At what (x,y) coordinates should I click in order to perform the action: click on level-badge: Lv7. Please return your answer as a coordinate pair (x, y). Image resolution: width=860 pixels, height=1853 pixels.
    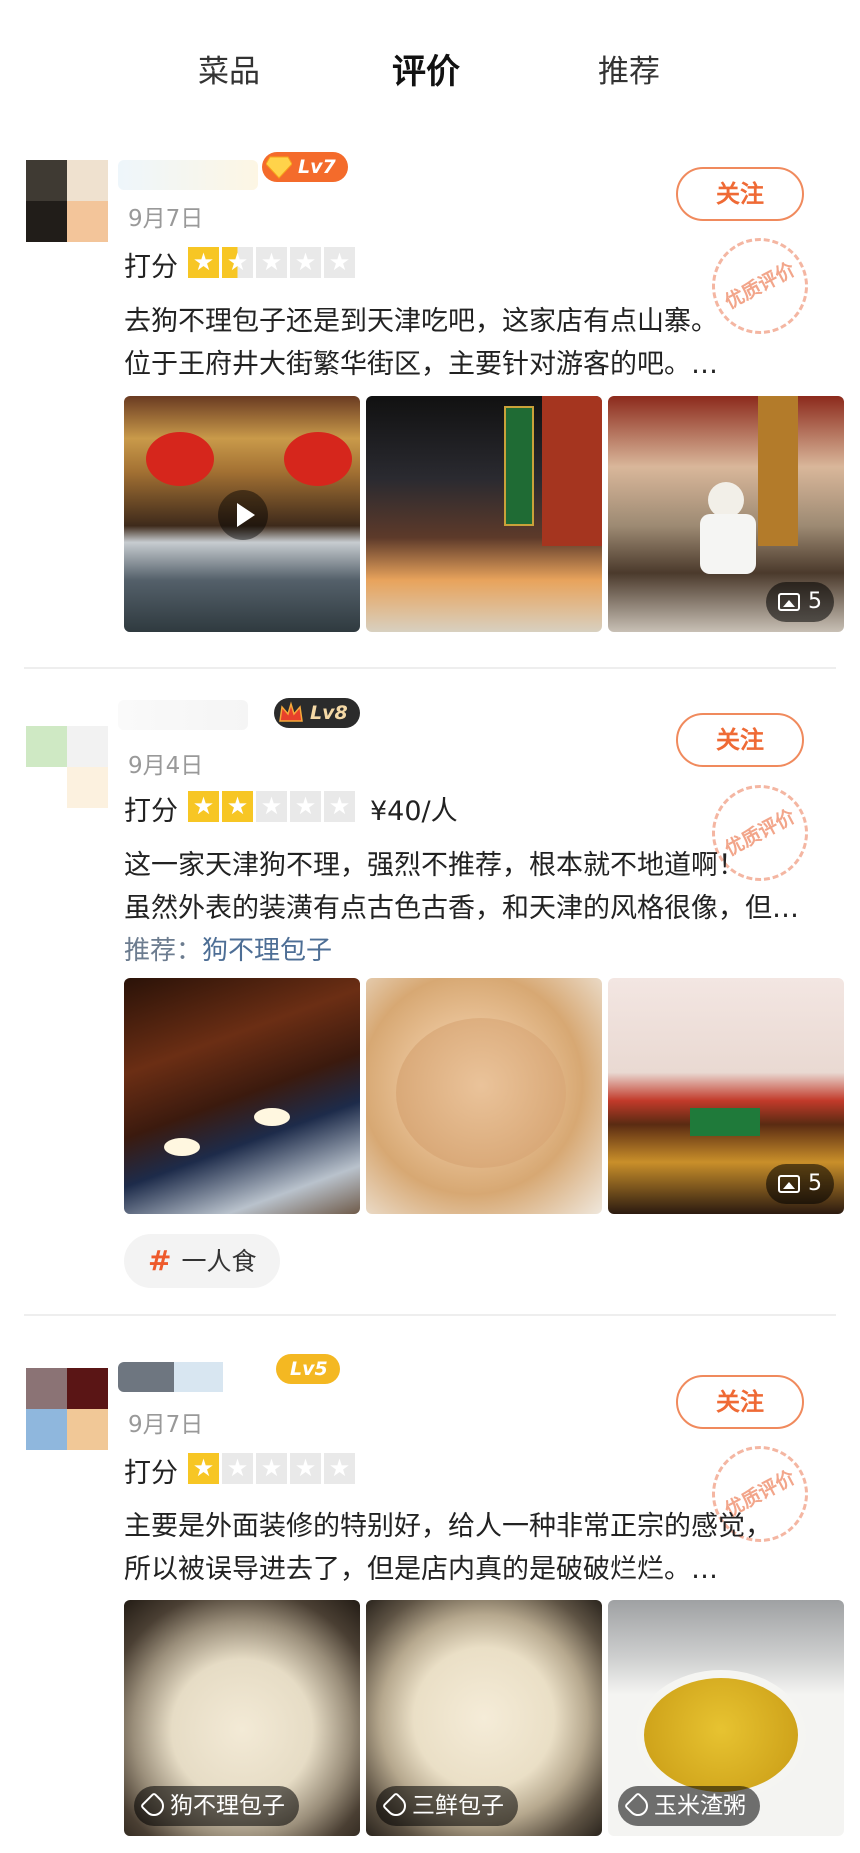
    Looking at the image, I should click on (305, 167).